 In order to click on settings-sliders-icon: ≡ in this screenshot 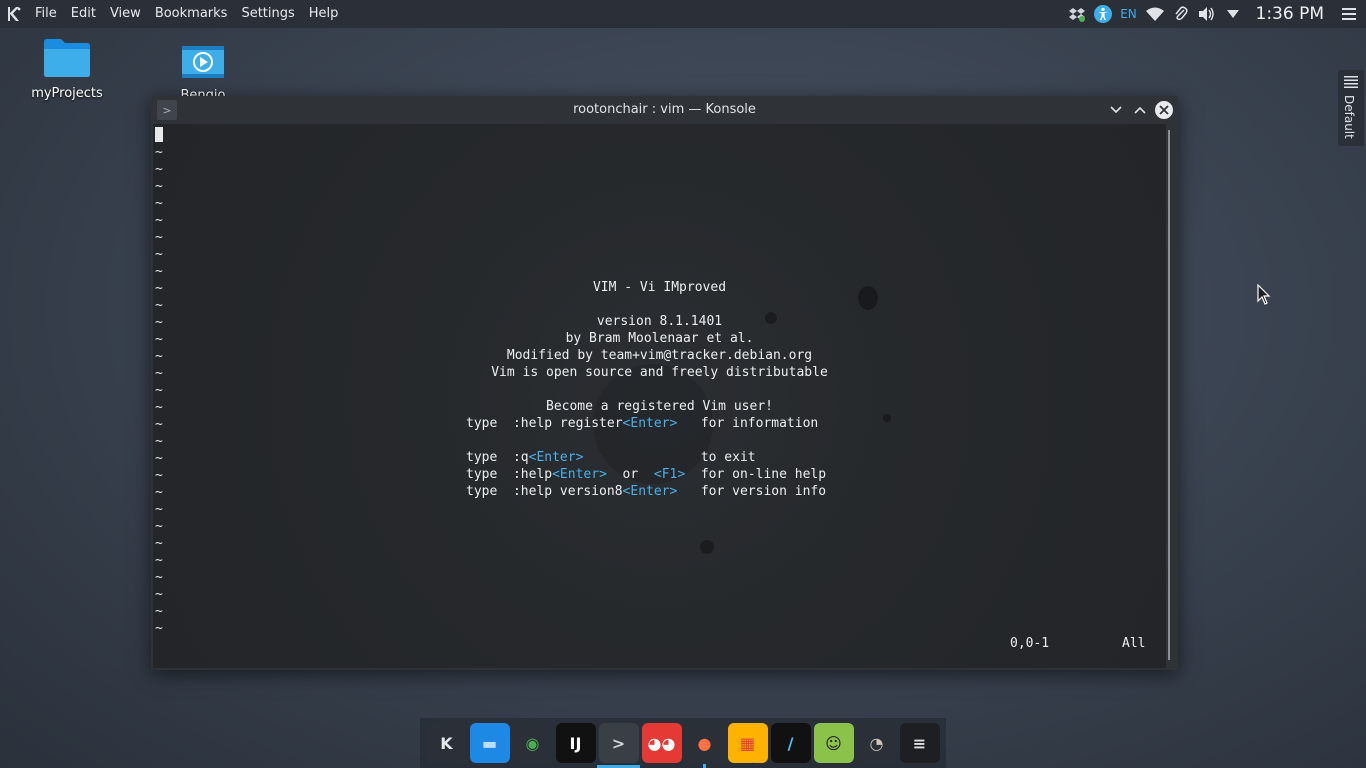, I will do `click(919, 743)`.